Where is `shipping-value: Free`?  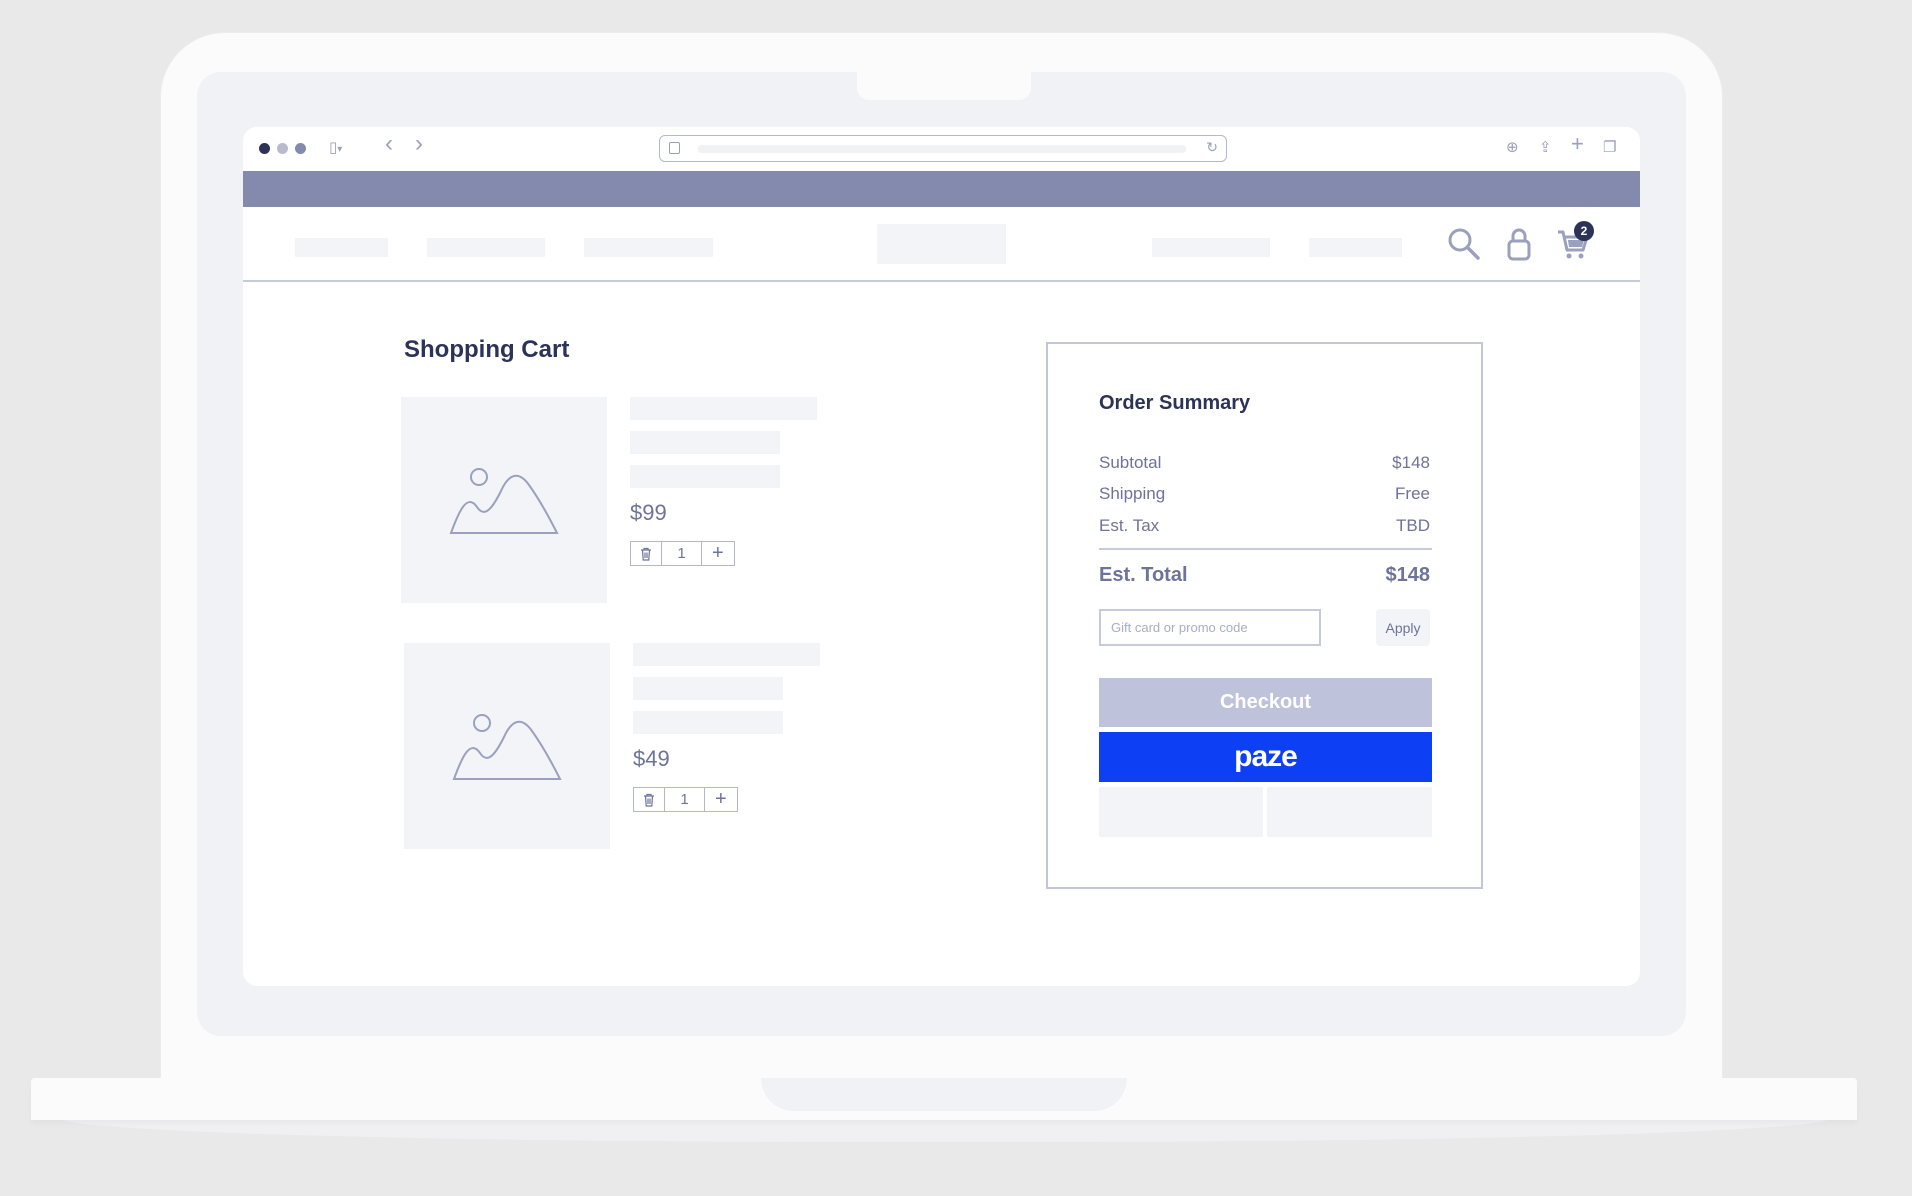
shipping-value: Free is located at coordinates (1412, 493).